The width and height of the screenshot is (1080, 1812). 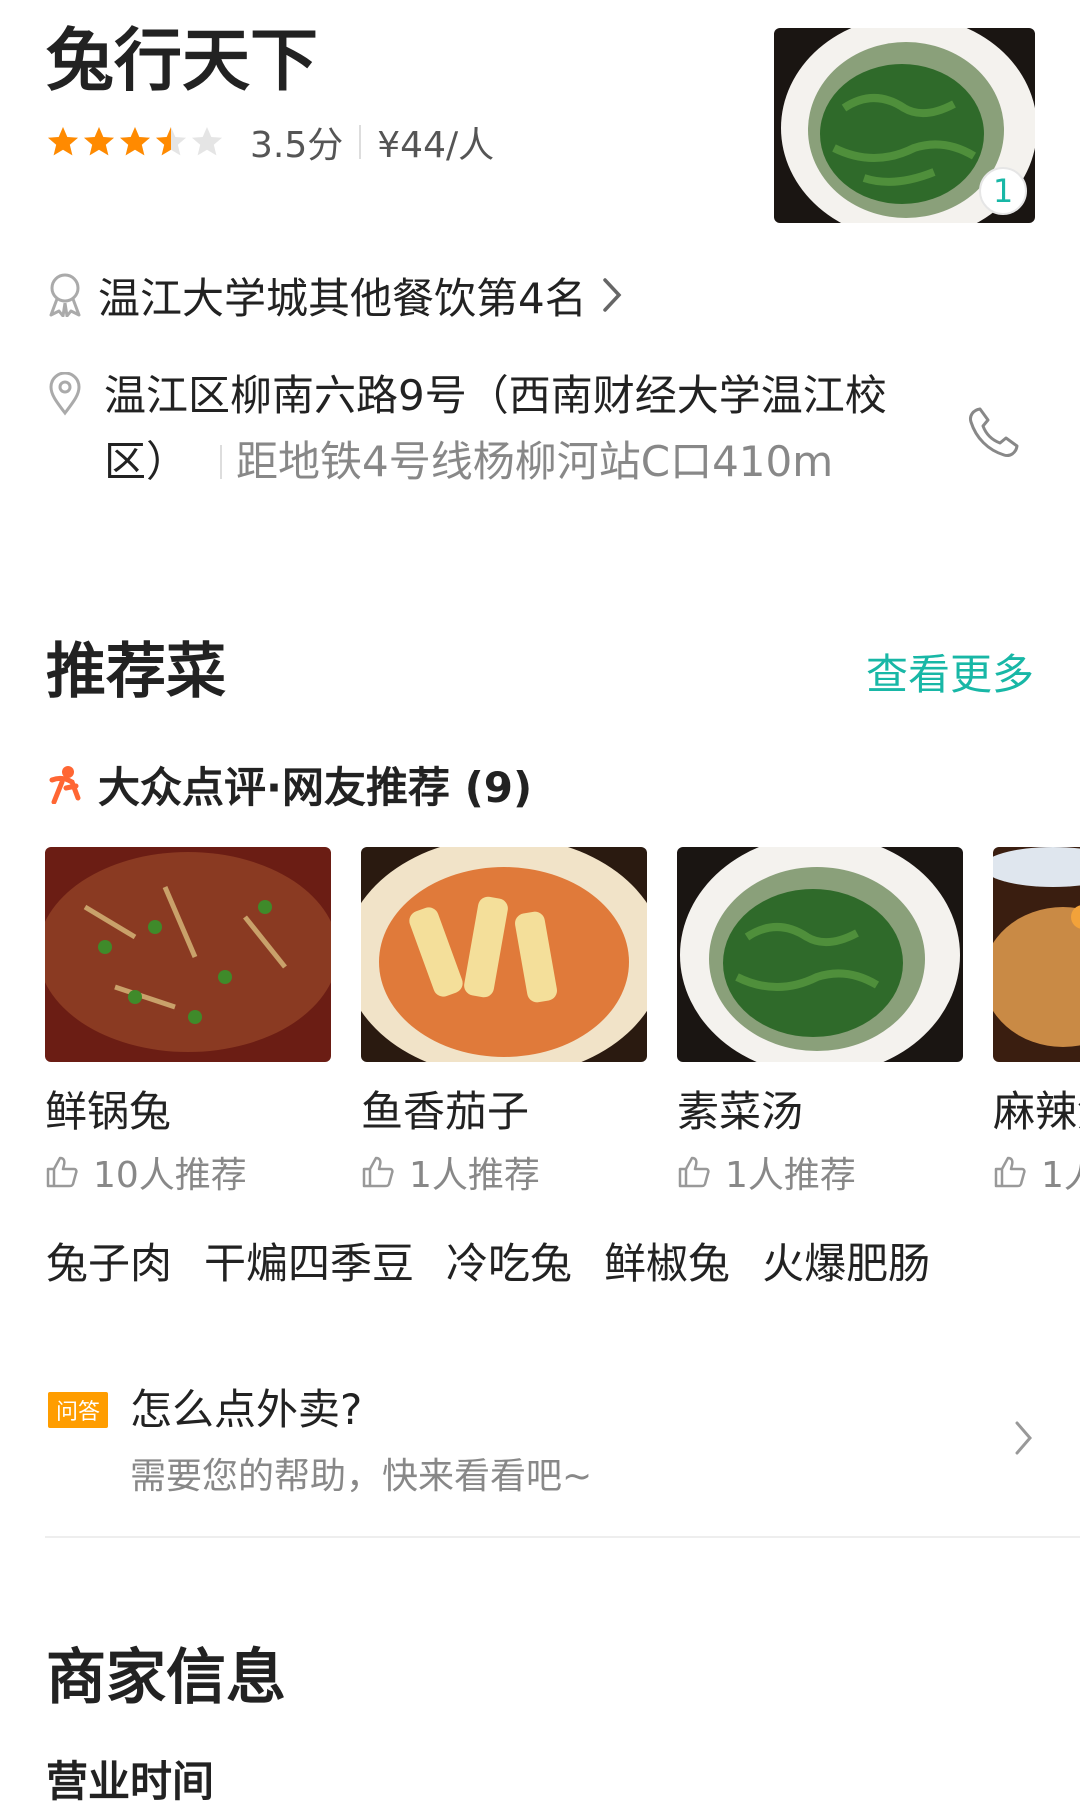 I want to click on dish-recommend-count: 10人推荐, so click(x=188, y=1171).